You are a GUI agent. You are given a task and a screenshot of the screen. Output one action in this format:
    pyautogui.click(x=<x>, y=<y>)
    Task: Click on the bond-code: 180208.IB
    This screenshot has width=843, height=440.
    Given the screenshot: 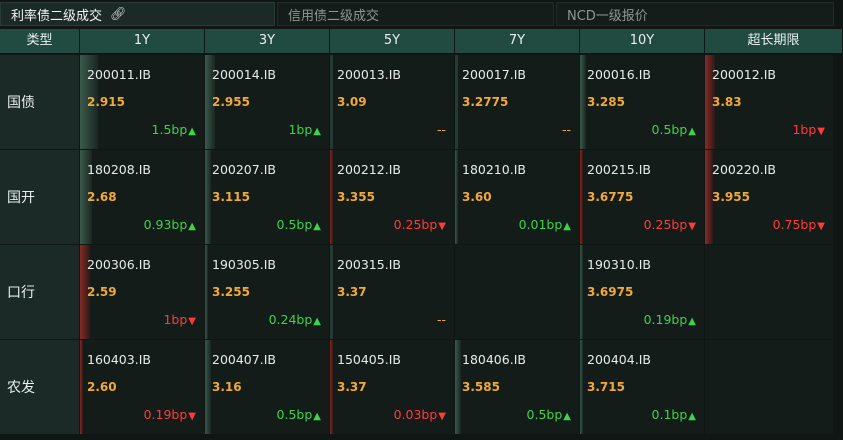 What is the action you would take?
    pyautogui.click(x=119, y=169)
    